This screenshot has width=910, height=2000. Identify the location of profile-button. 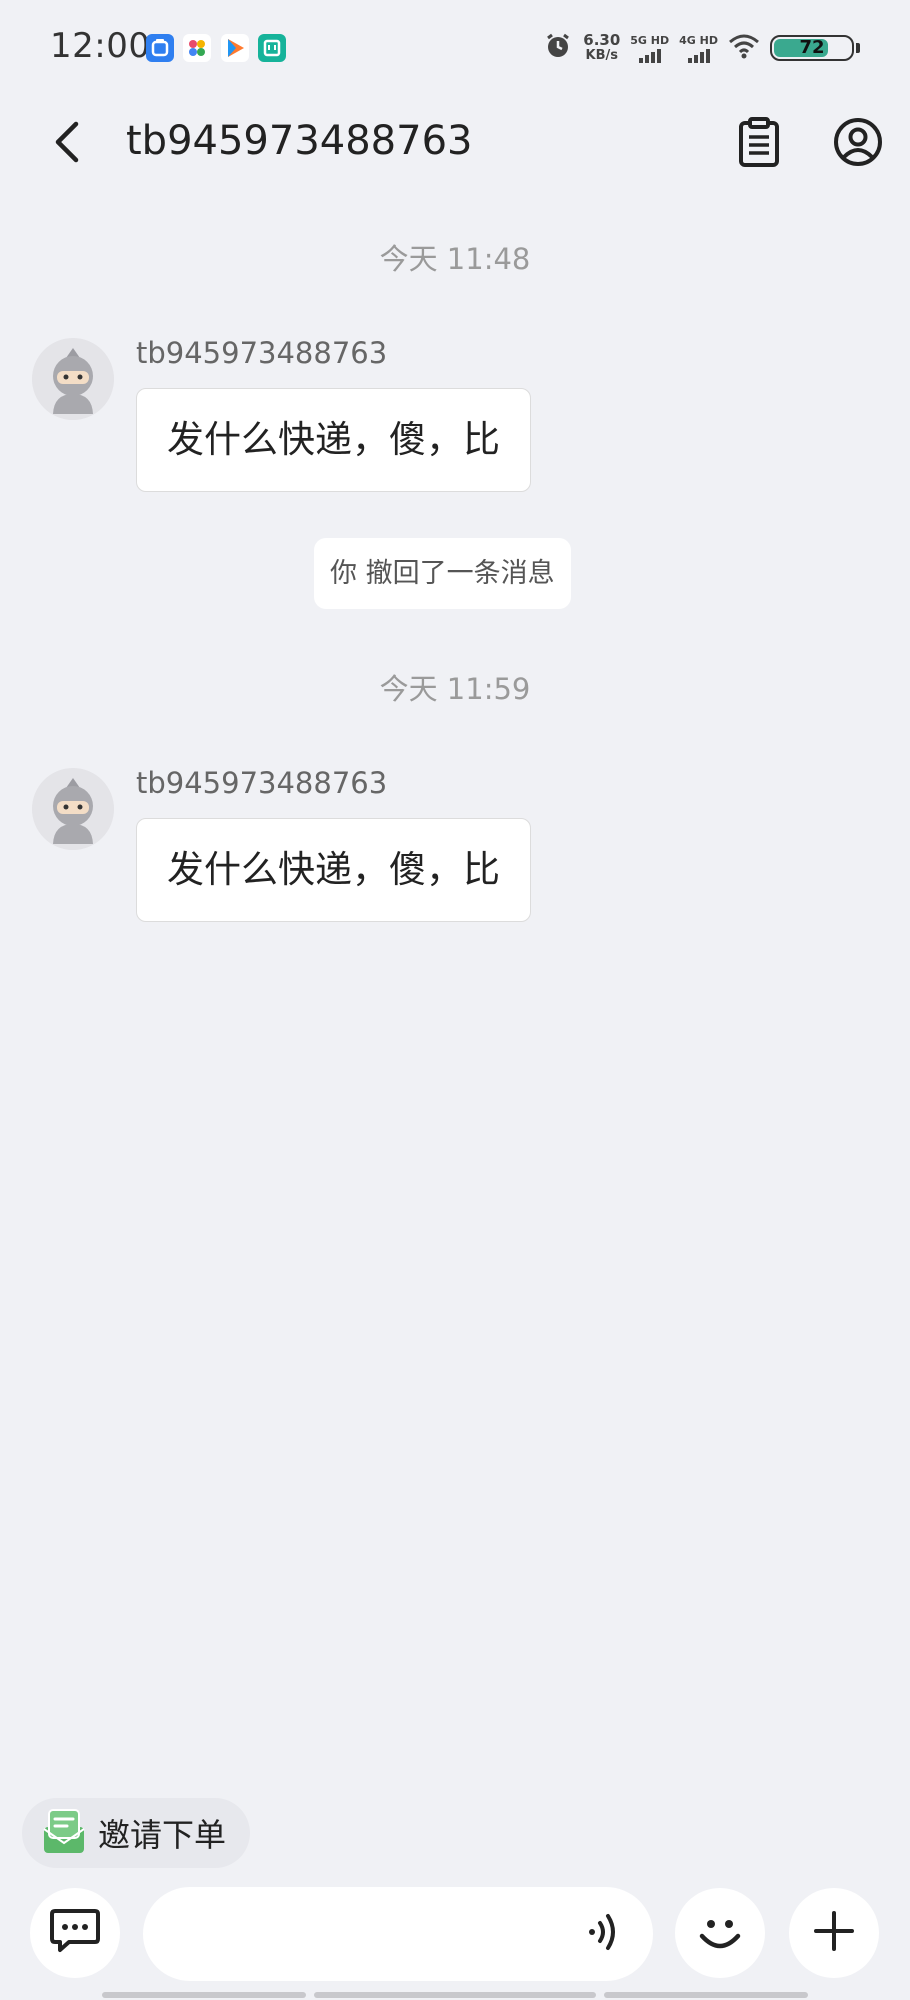
(858, 144).